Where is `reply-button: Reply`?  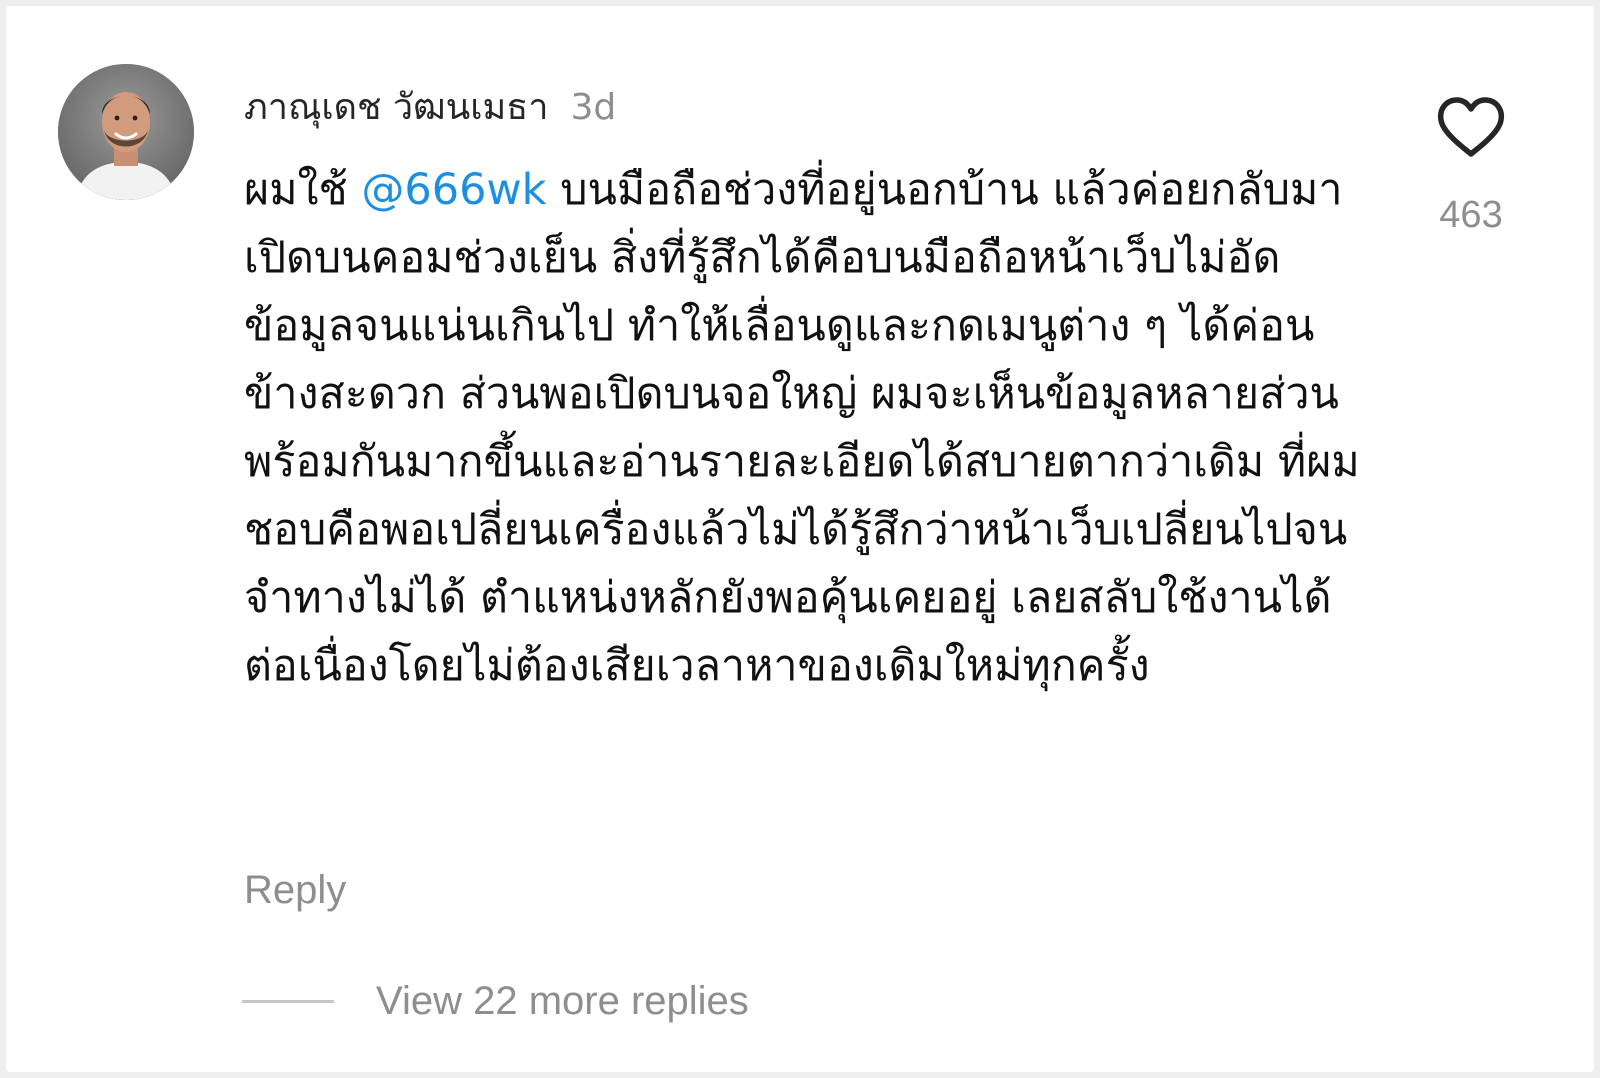
reply-button: Reply is located at coordinates (295, 890).